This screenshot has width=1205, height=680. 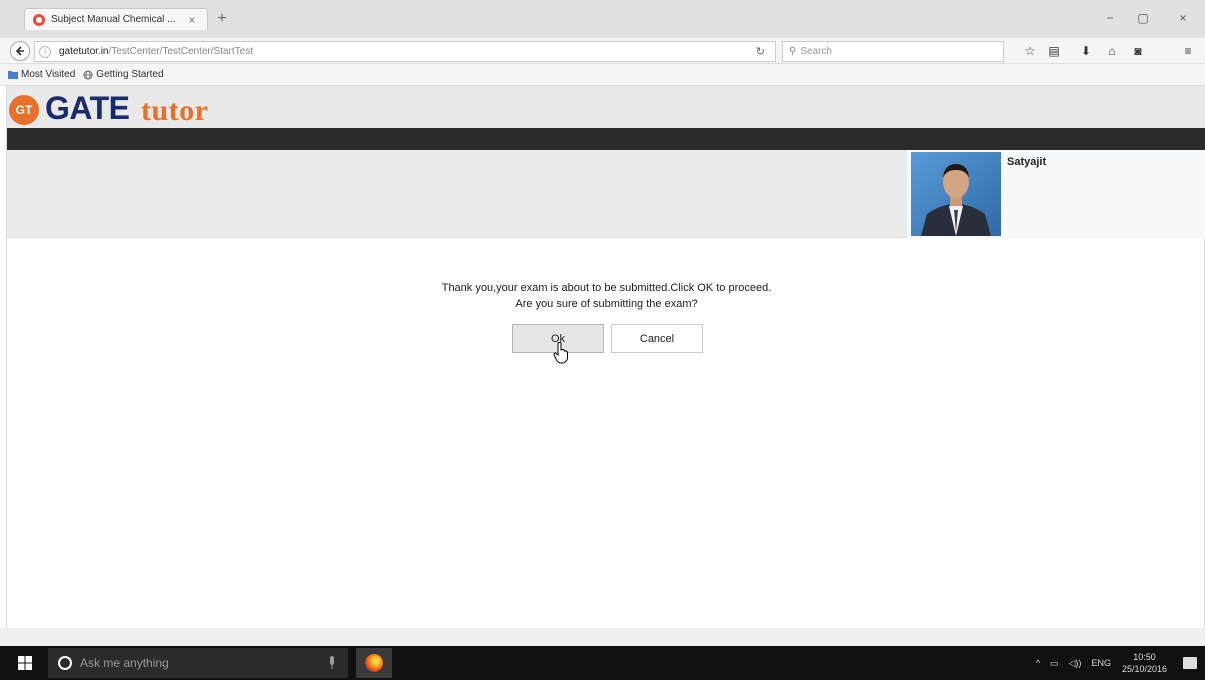 What do you see at coordinates (25, 663) in the screenshot?
I see `windows-start-icon` at bounding box center [25, 663].